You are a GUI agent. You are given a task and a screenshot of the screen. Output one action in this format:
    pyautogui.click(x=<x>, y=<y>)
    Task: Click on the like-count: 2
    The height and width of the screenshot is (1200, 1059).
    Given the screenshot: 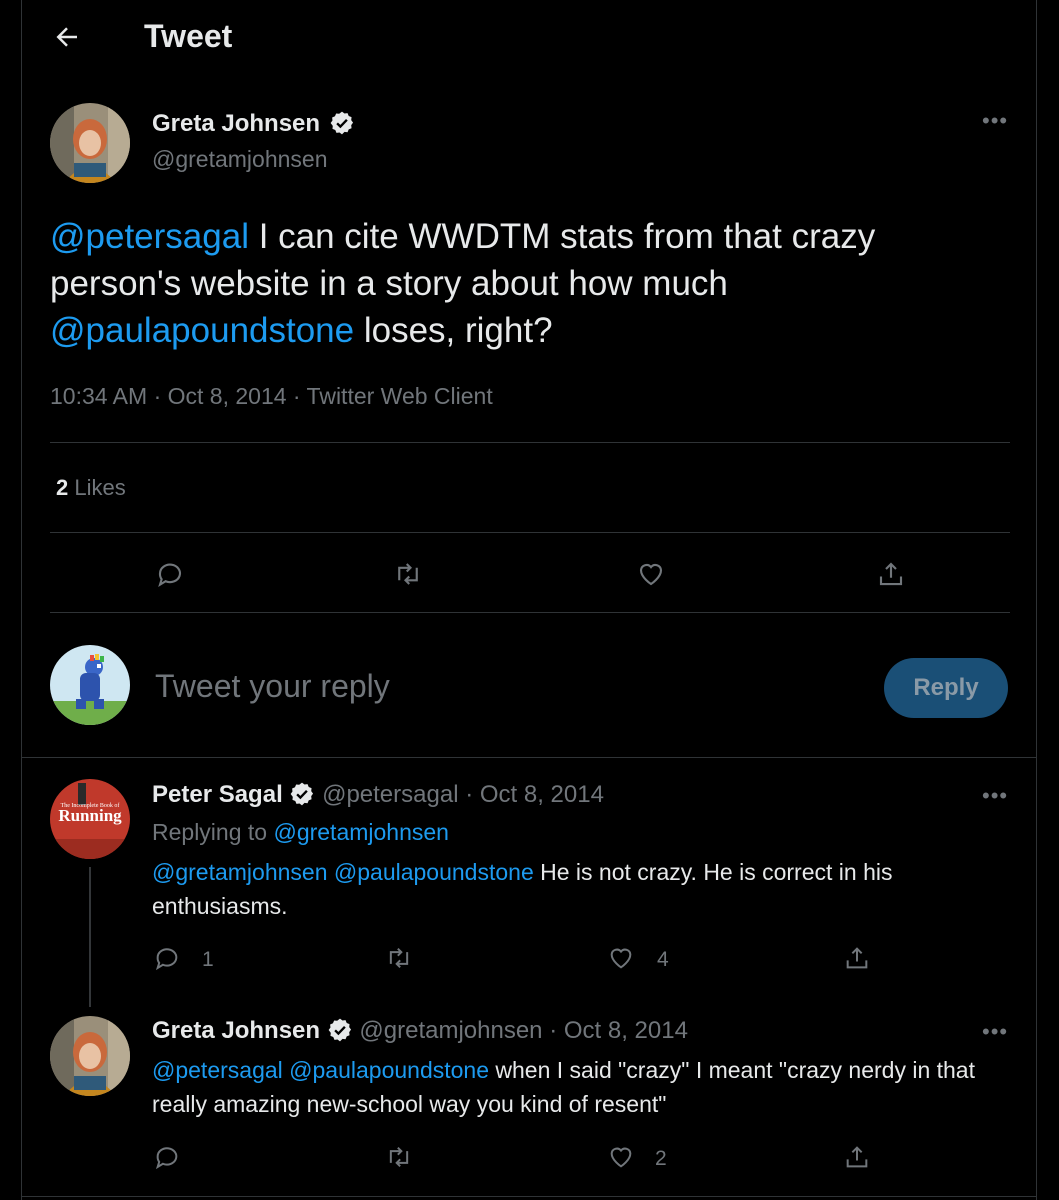 What is the action you would take?
    pyautogui.click(x=661, y=1158)
    